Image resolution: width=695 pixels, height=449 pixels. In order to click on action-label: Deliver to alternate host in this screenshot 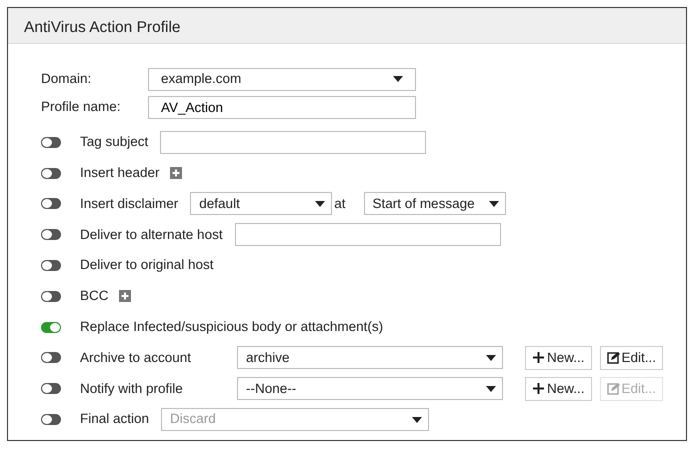, I will do `click(151, 235)`.